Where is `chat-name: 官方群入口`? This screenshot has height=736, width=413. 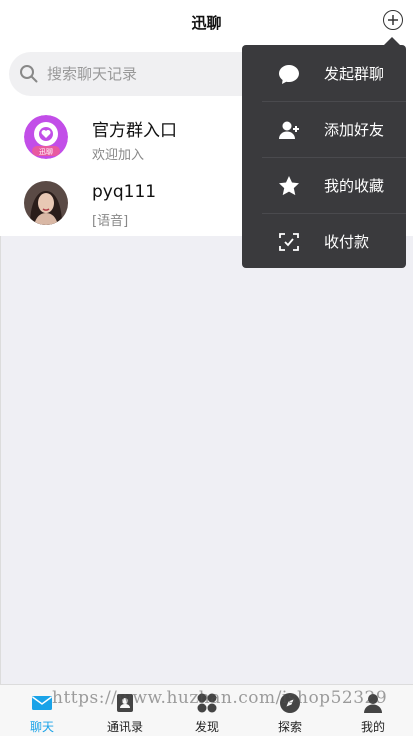 chat-name: 官方群入口 is located at coordinates (134, 131).